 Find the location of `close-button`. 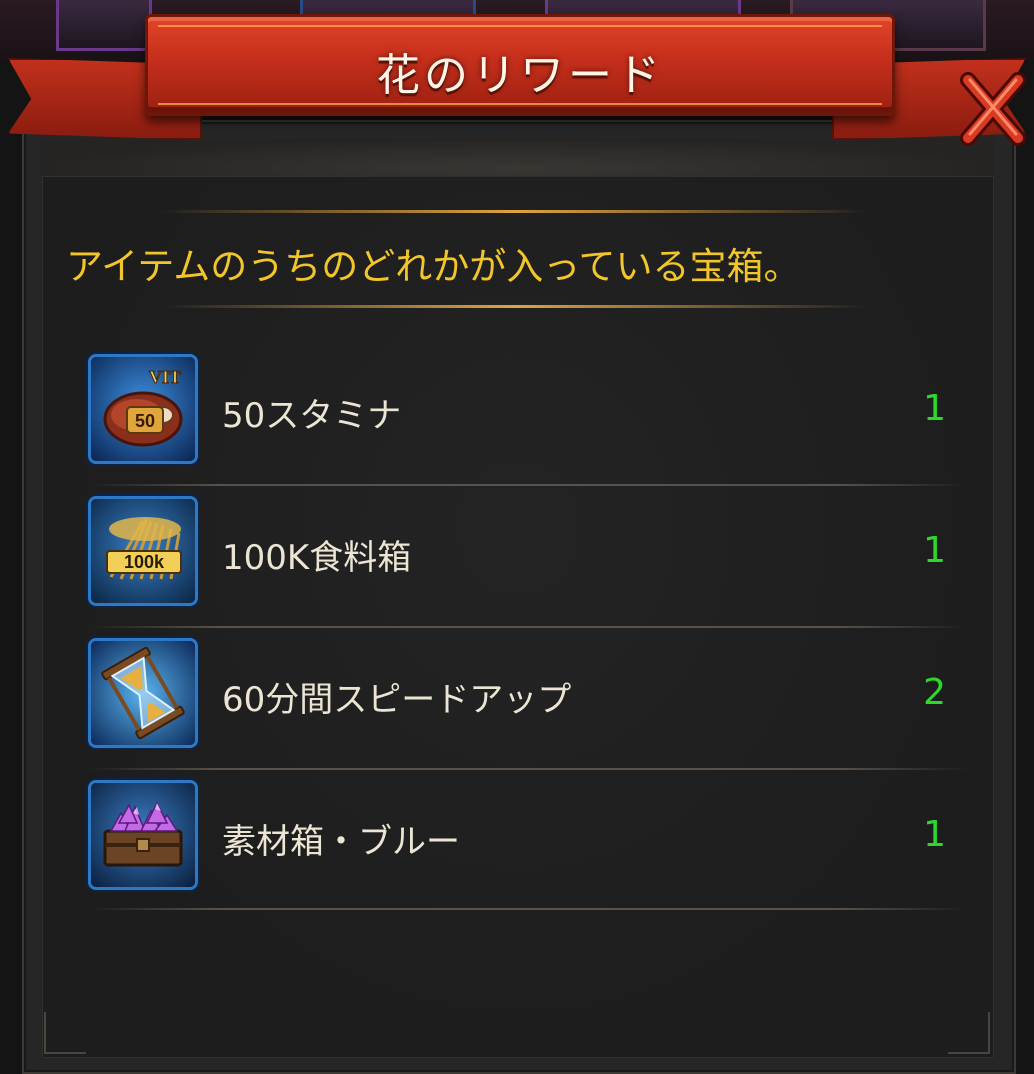

close-button is located at coordinates (993, 108).